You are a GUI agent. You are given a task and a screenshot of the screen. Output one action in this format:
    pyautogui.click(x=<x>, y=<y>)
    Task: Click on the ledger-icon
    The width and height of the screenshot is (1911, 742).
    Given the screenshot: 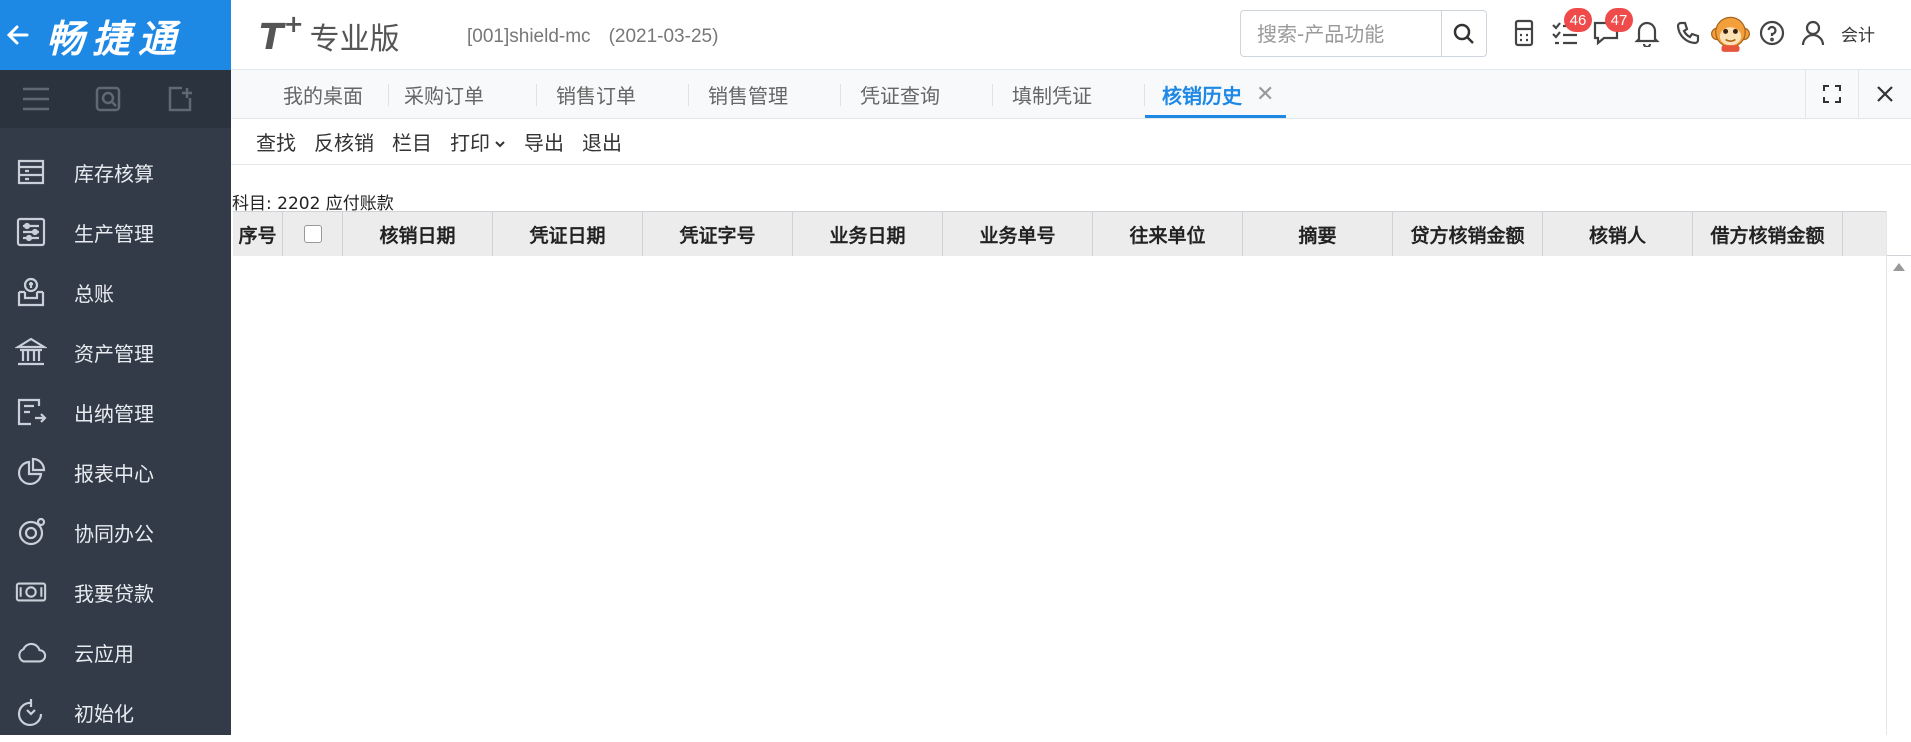 What is the action you would take?
    pyautogui.click(x=31, y=292)
    